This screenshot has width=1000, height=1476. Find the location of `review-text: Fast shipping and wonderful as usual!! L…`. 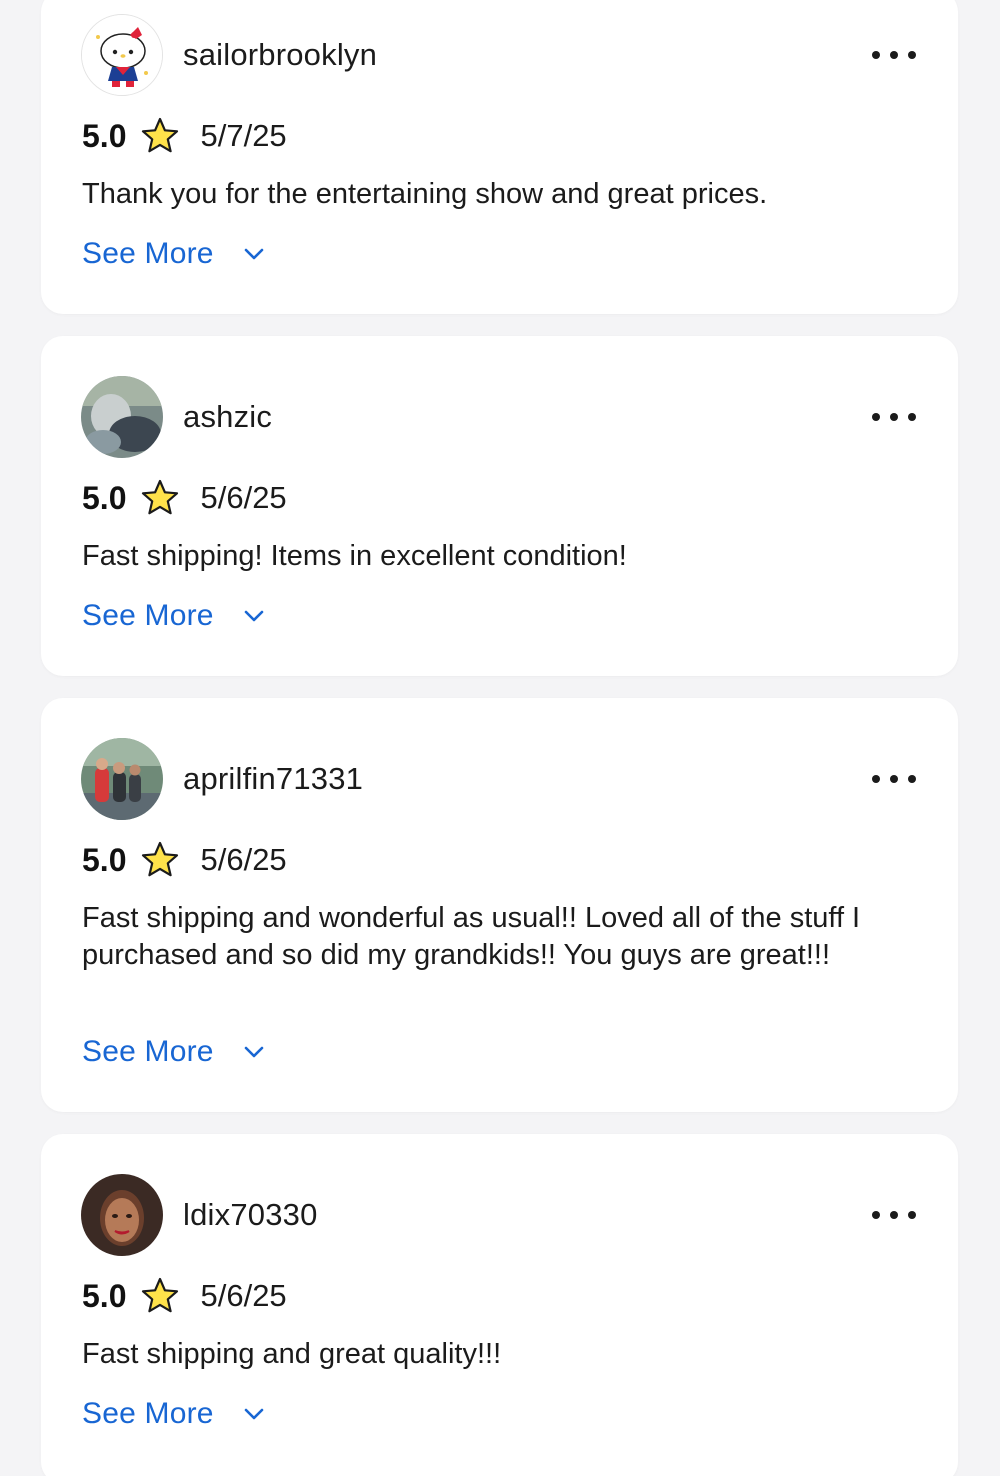

review-text: Fast shipping and wonderful as usual!! L… is located at coordinates (471, 936).